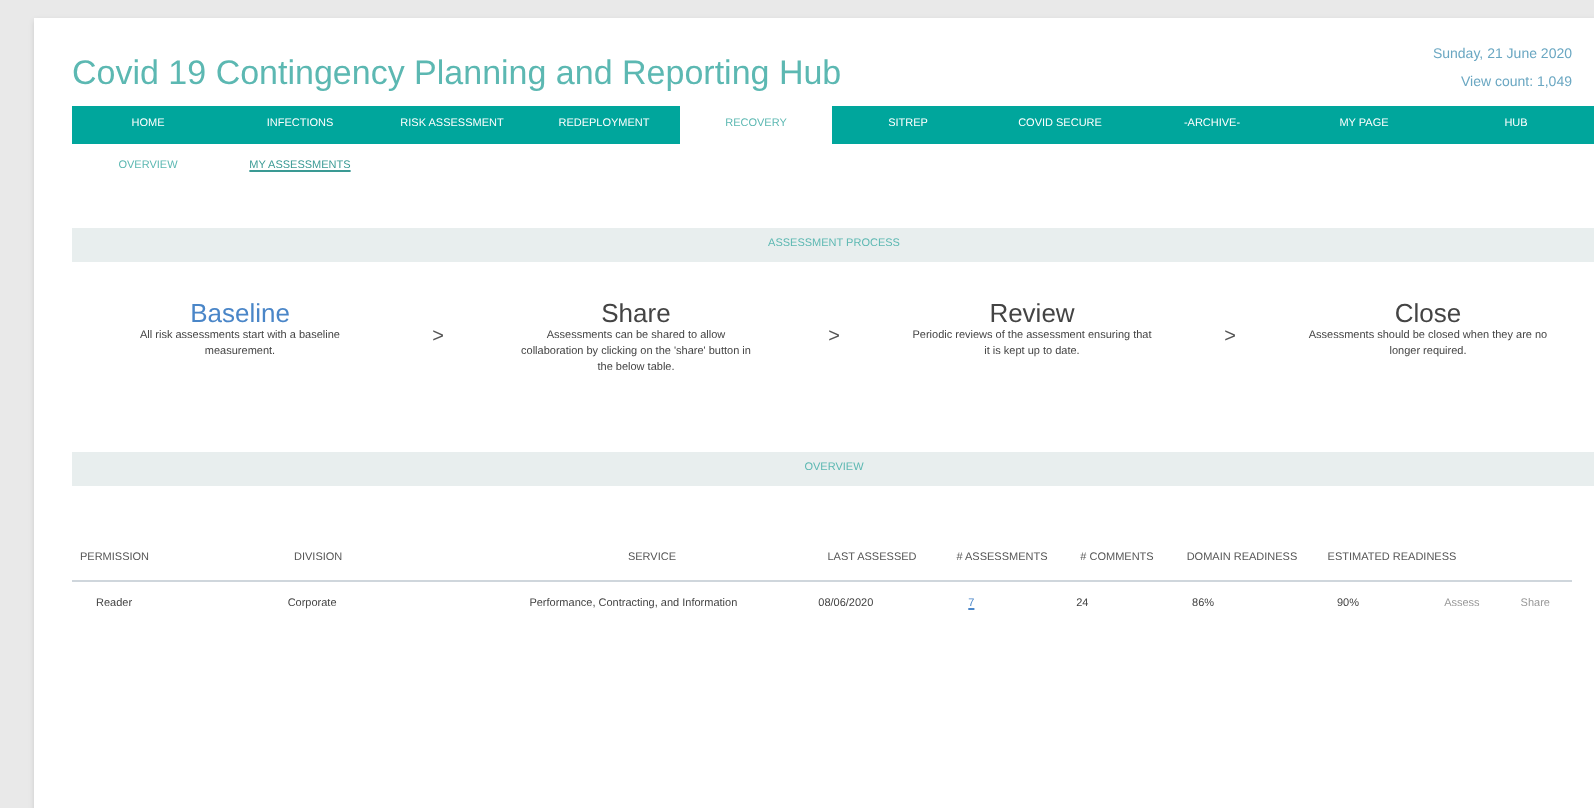 The height and width of the screenshot is (808, 1594). Describe the element at coordinates (240, 313) in the screenshot. I see `step-title: Baseline` at that location.